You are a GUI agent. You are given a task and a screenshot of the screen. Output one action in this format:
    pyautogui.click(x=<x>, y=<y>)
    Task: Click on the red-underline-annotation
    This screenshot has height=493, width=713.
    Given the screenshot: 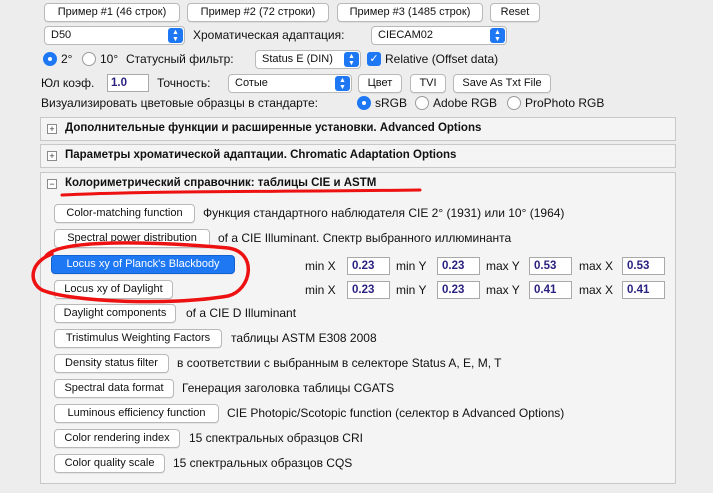 What is the action you would take?
    pyautogui.click(x=241, y=192)
    